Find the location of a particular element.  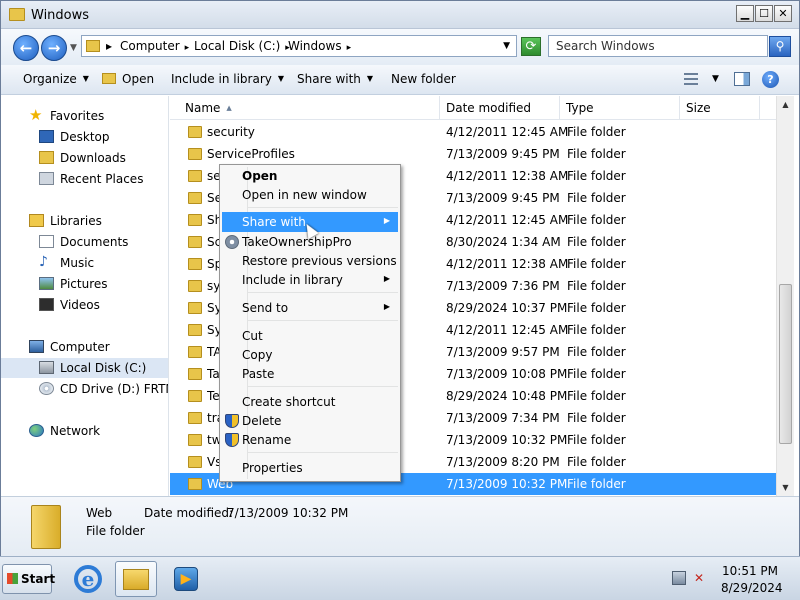

nav-videos: Videos is located at coordinates (84, 305).